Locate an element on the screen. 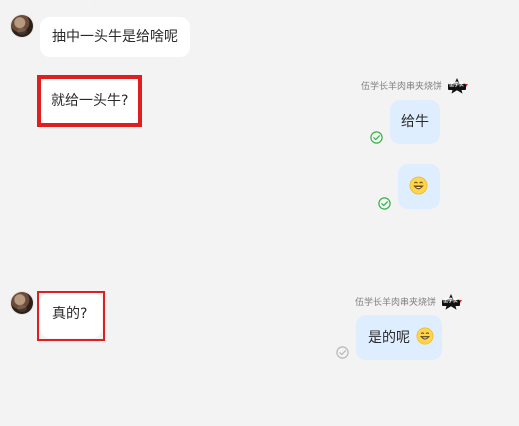 This screenshot has width=519, height=426. message-text: 抽中一头牛是给啥呢 is located at coordinates (115, 37).